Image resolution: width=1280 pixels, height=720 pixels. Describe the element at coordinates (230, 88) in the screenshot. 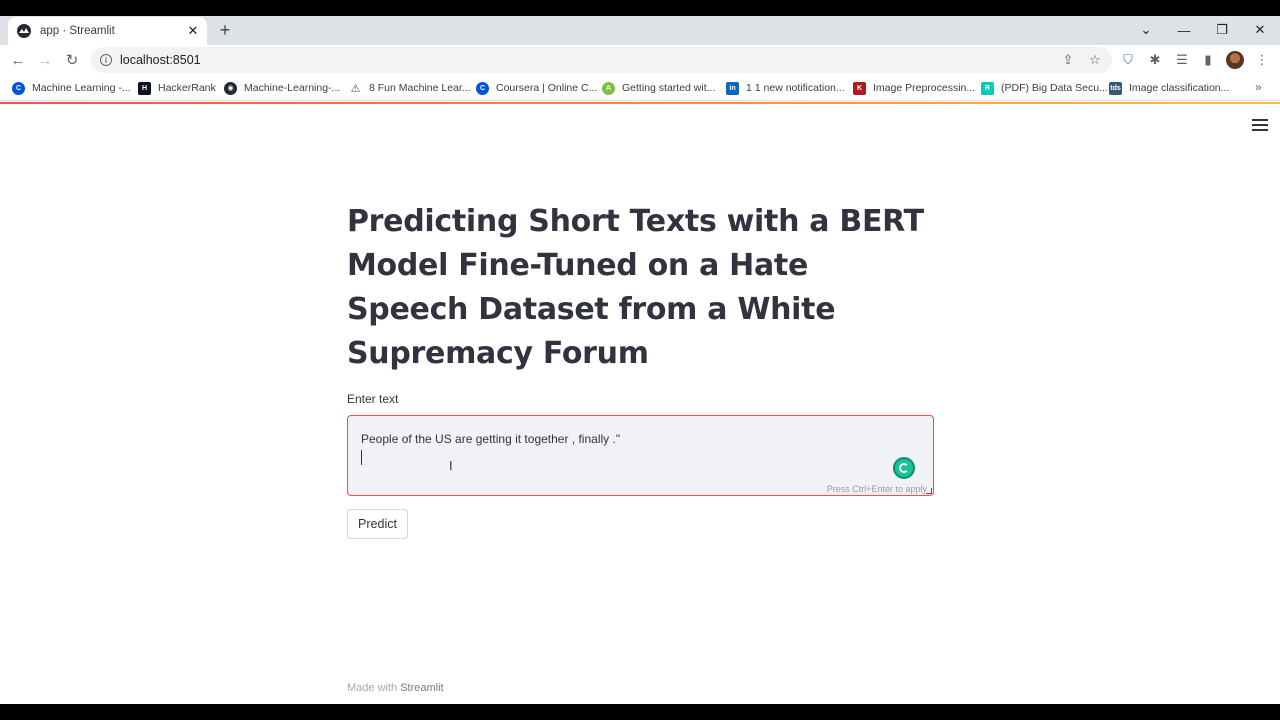

I see `github-icon: ◉` at that location.